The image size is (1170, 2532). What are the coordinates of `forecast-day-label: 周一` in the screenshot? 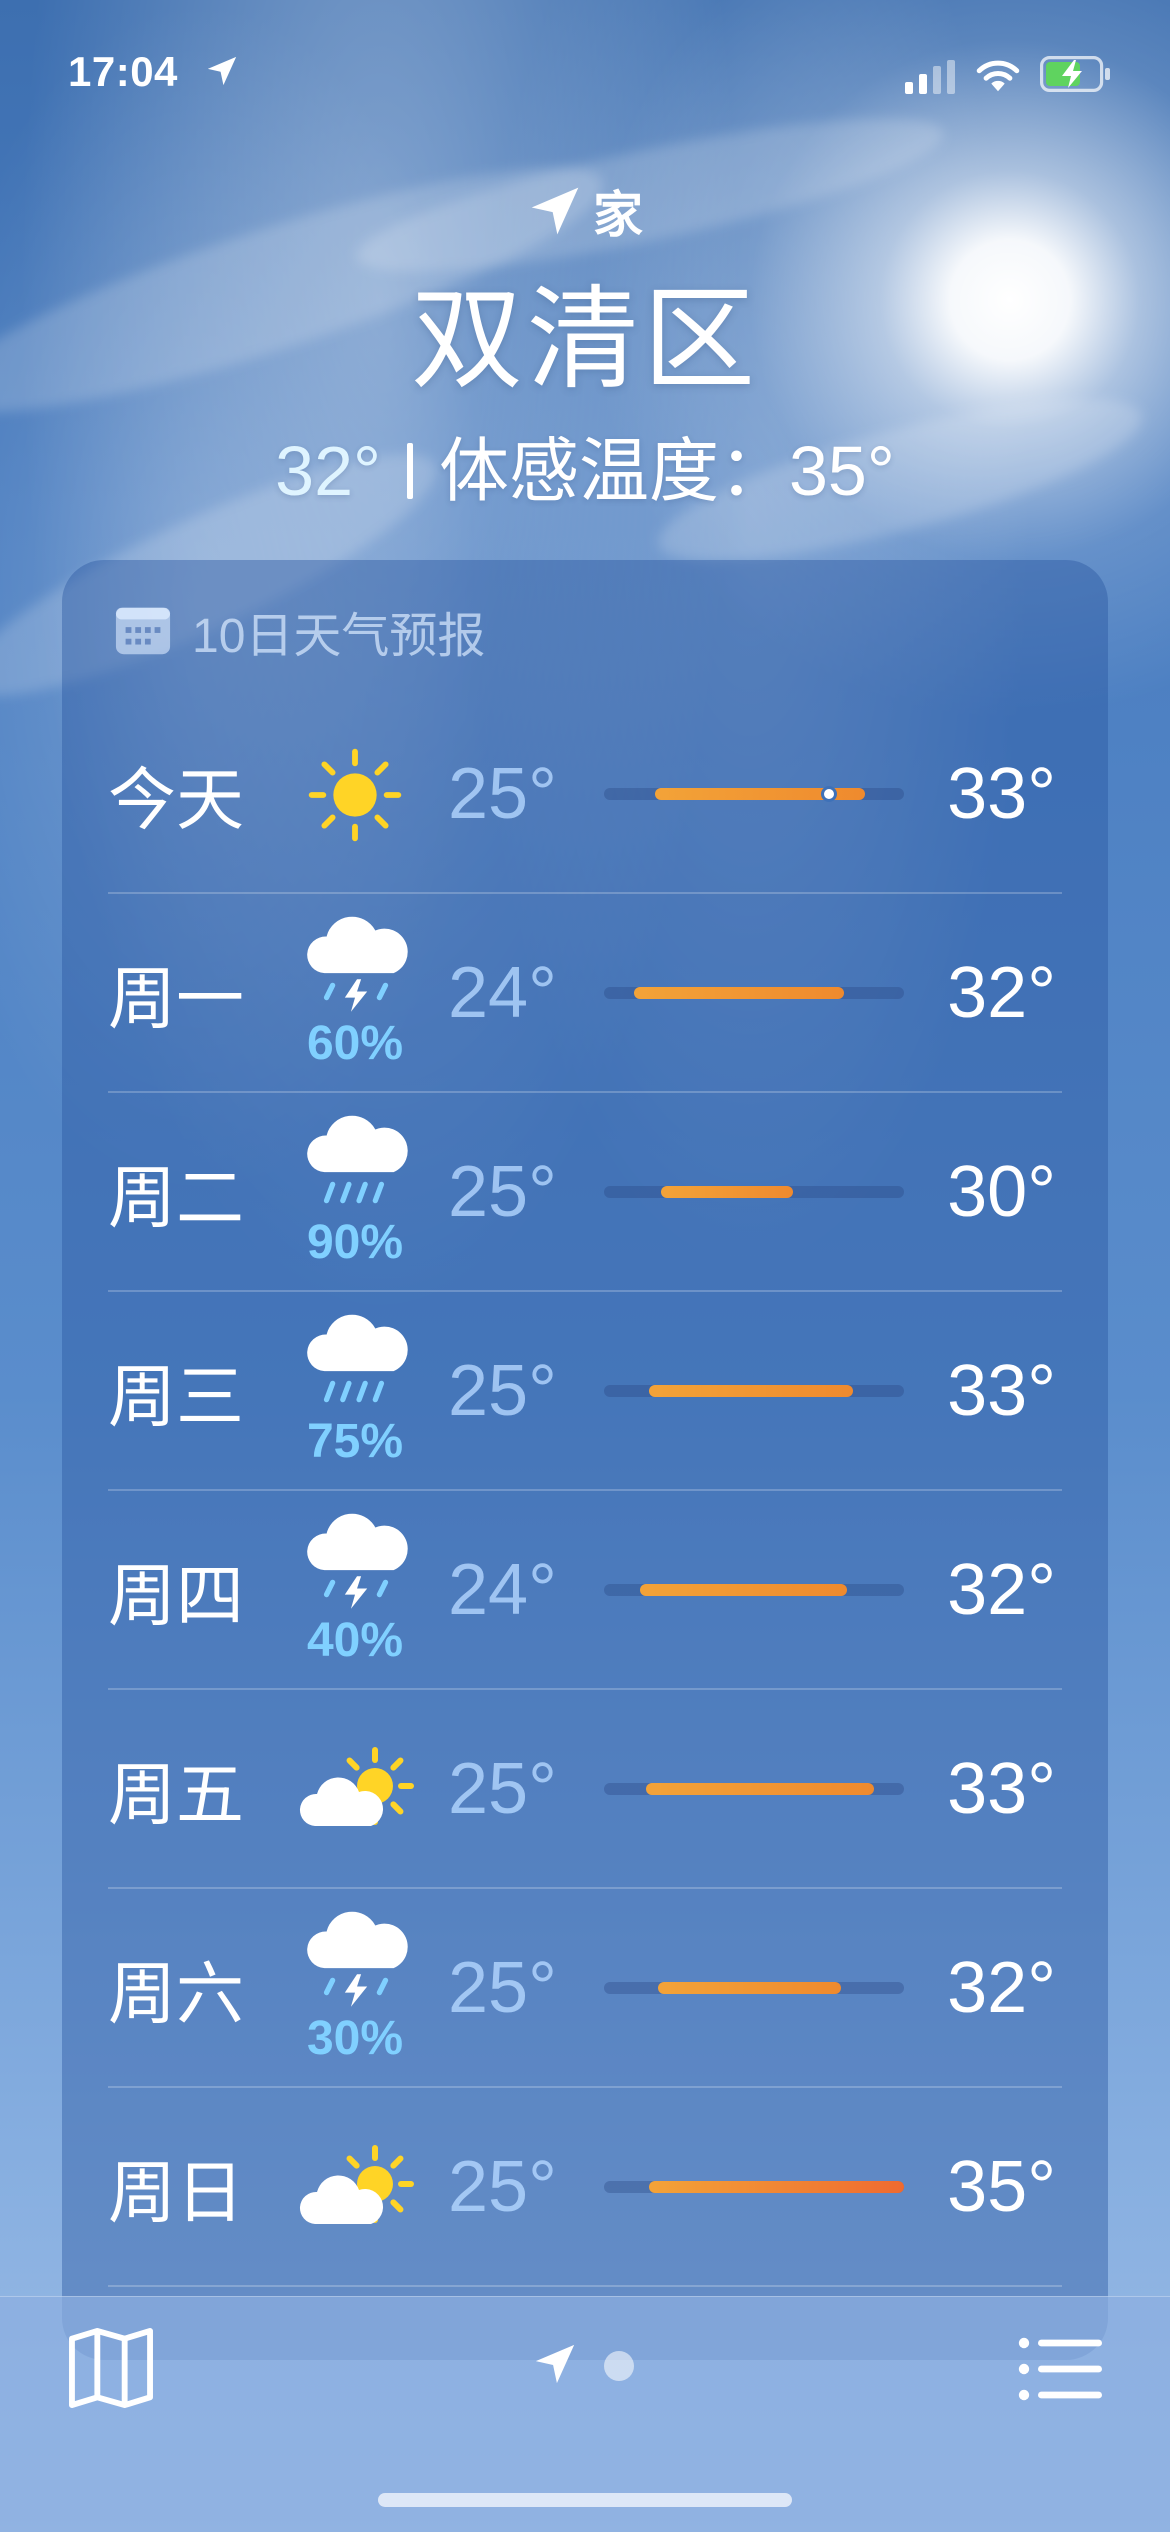 It's located at (176, 999).